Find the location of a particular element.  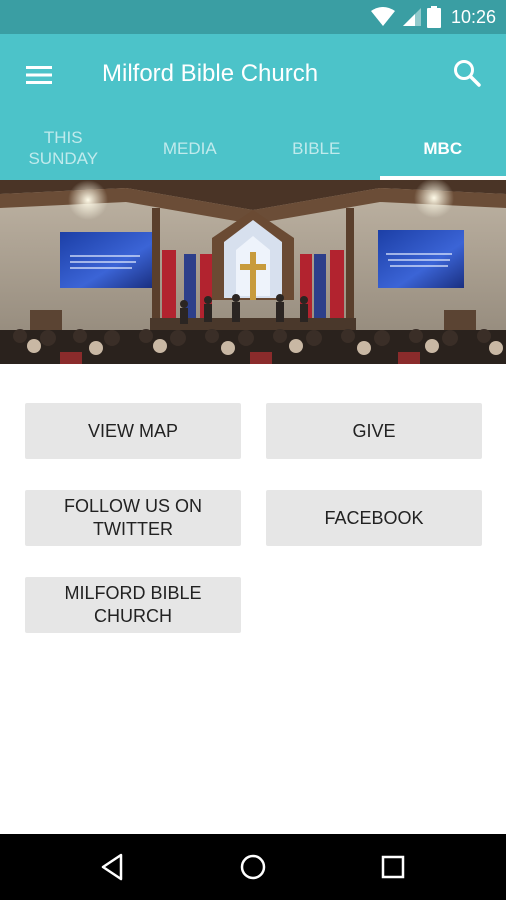

system-nav-bar is located at coordinates (253, 867).